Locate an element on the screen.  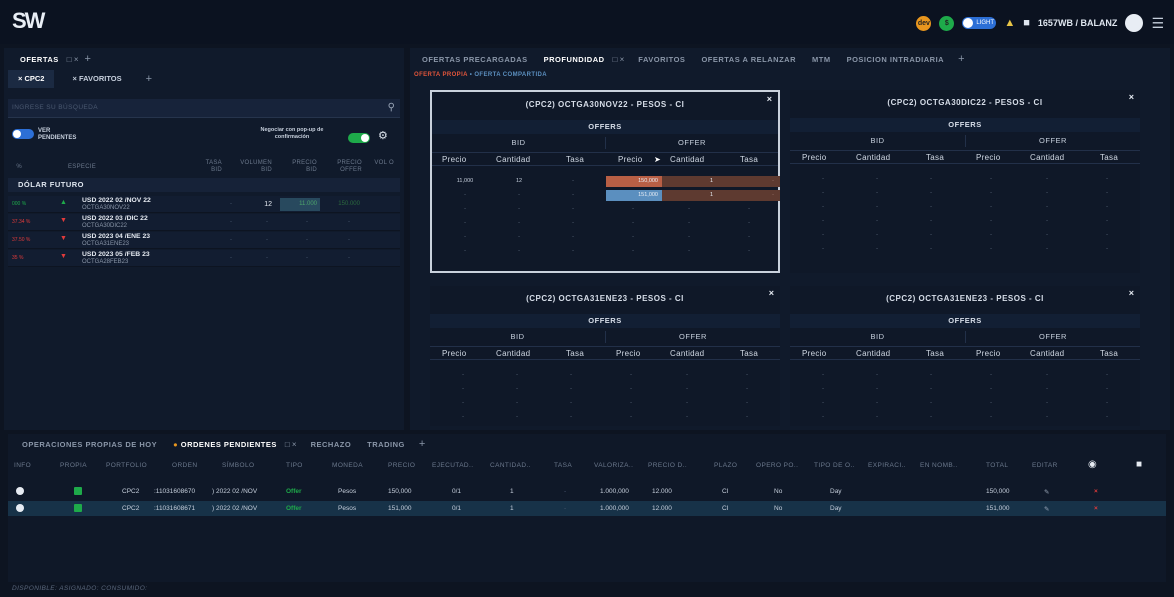
add-bottom-tab-icon: + is located at coordinates (422, 444).